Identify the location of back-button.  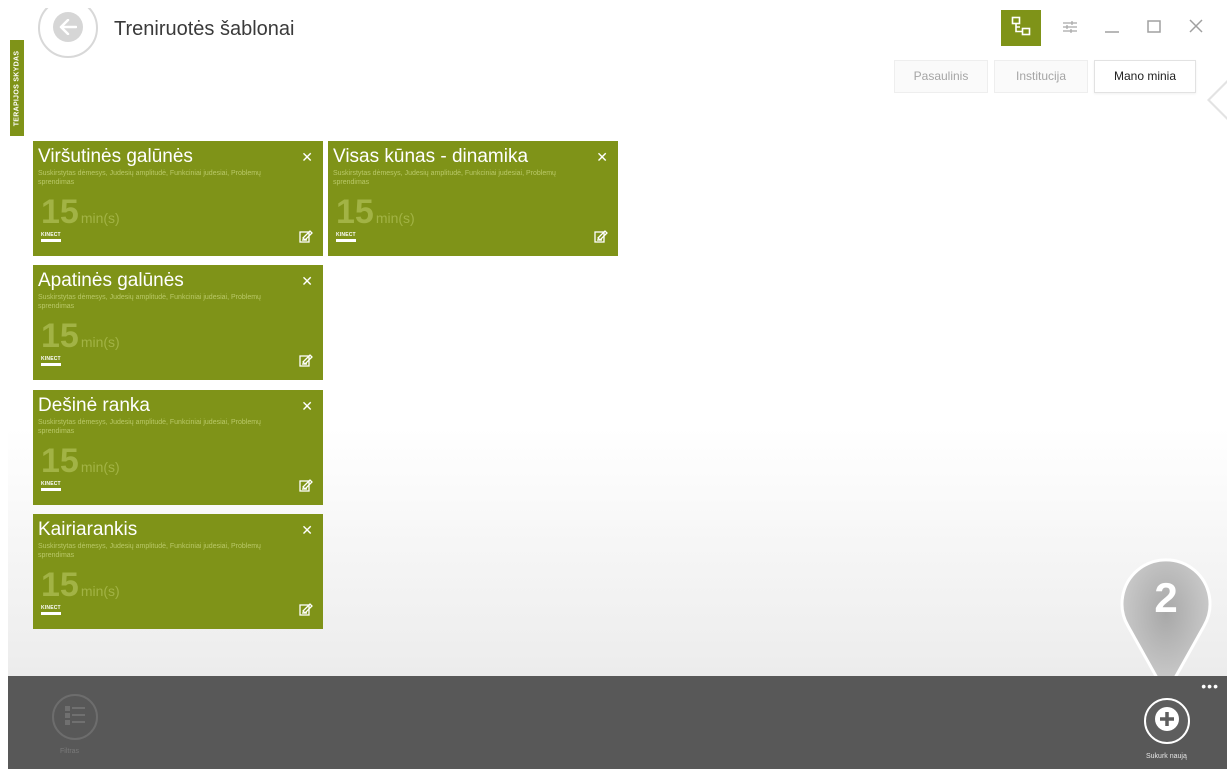
(68, 33).